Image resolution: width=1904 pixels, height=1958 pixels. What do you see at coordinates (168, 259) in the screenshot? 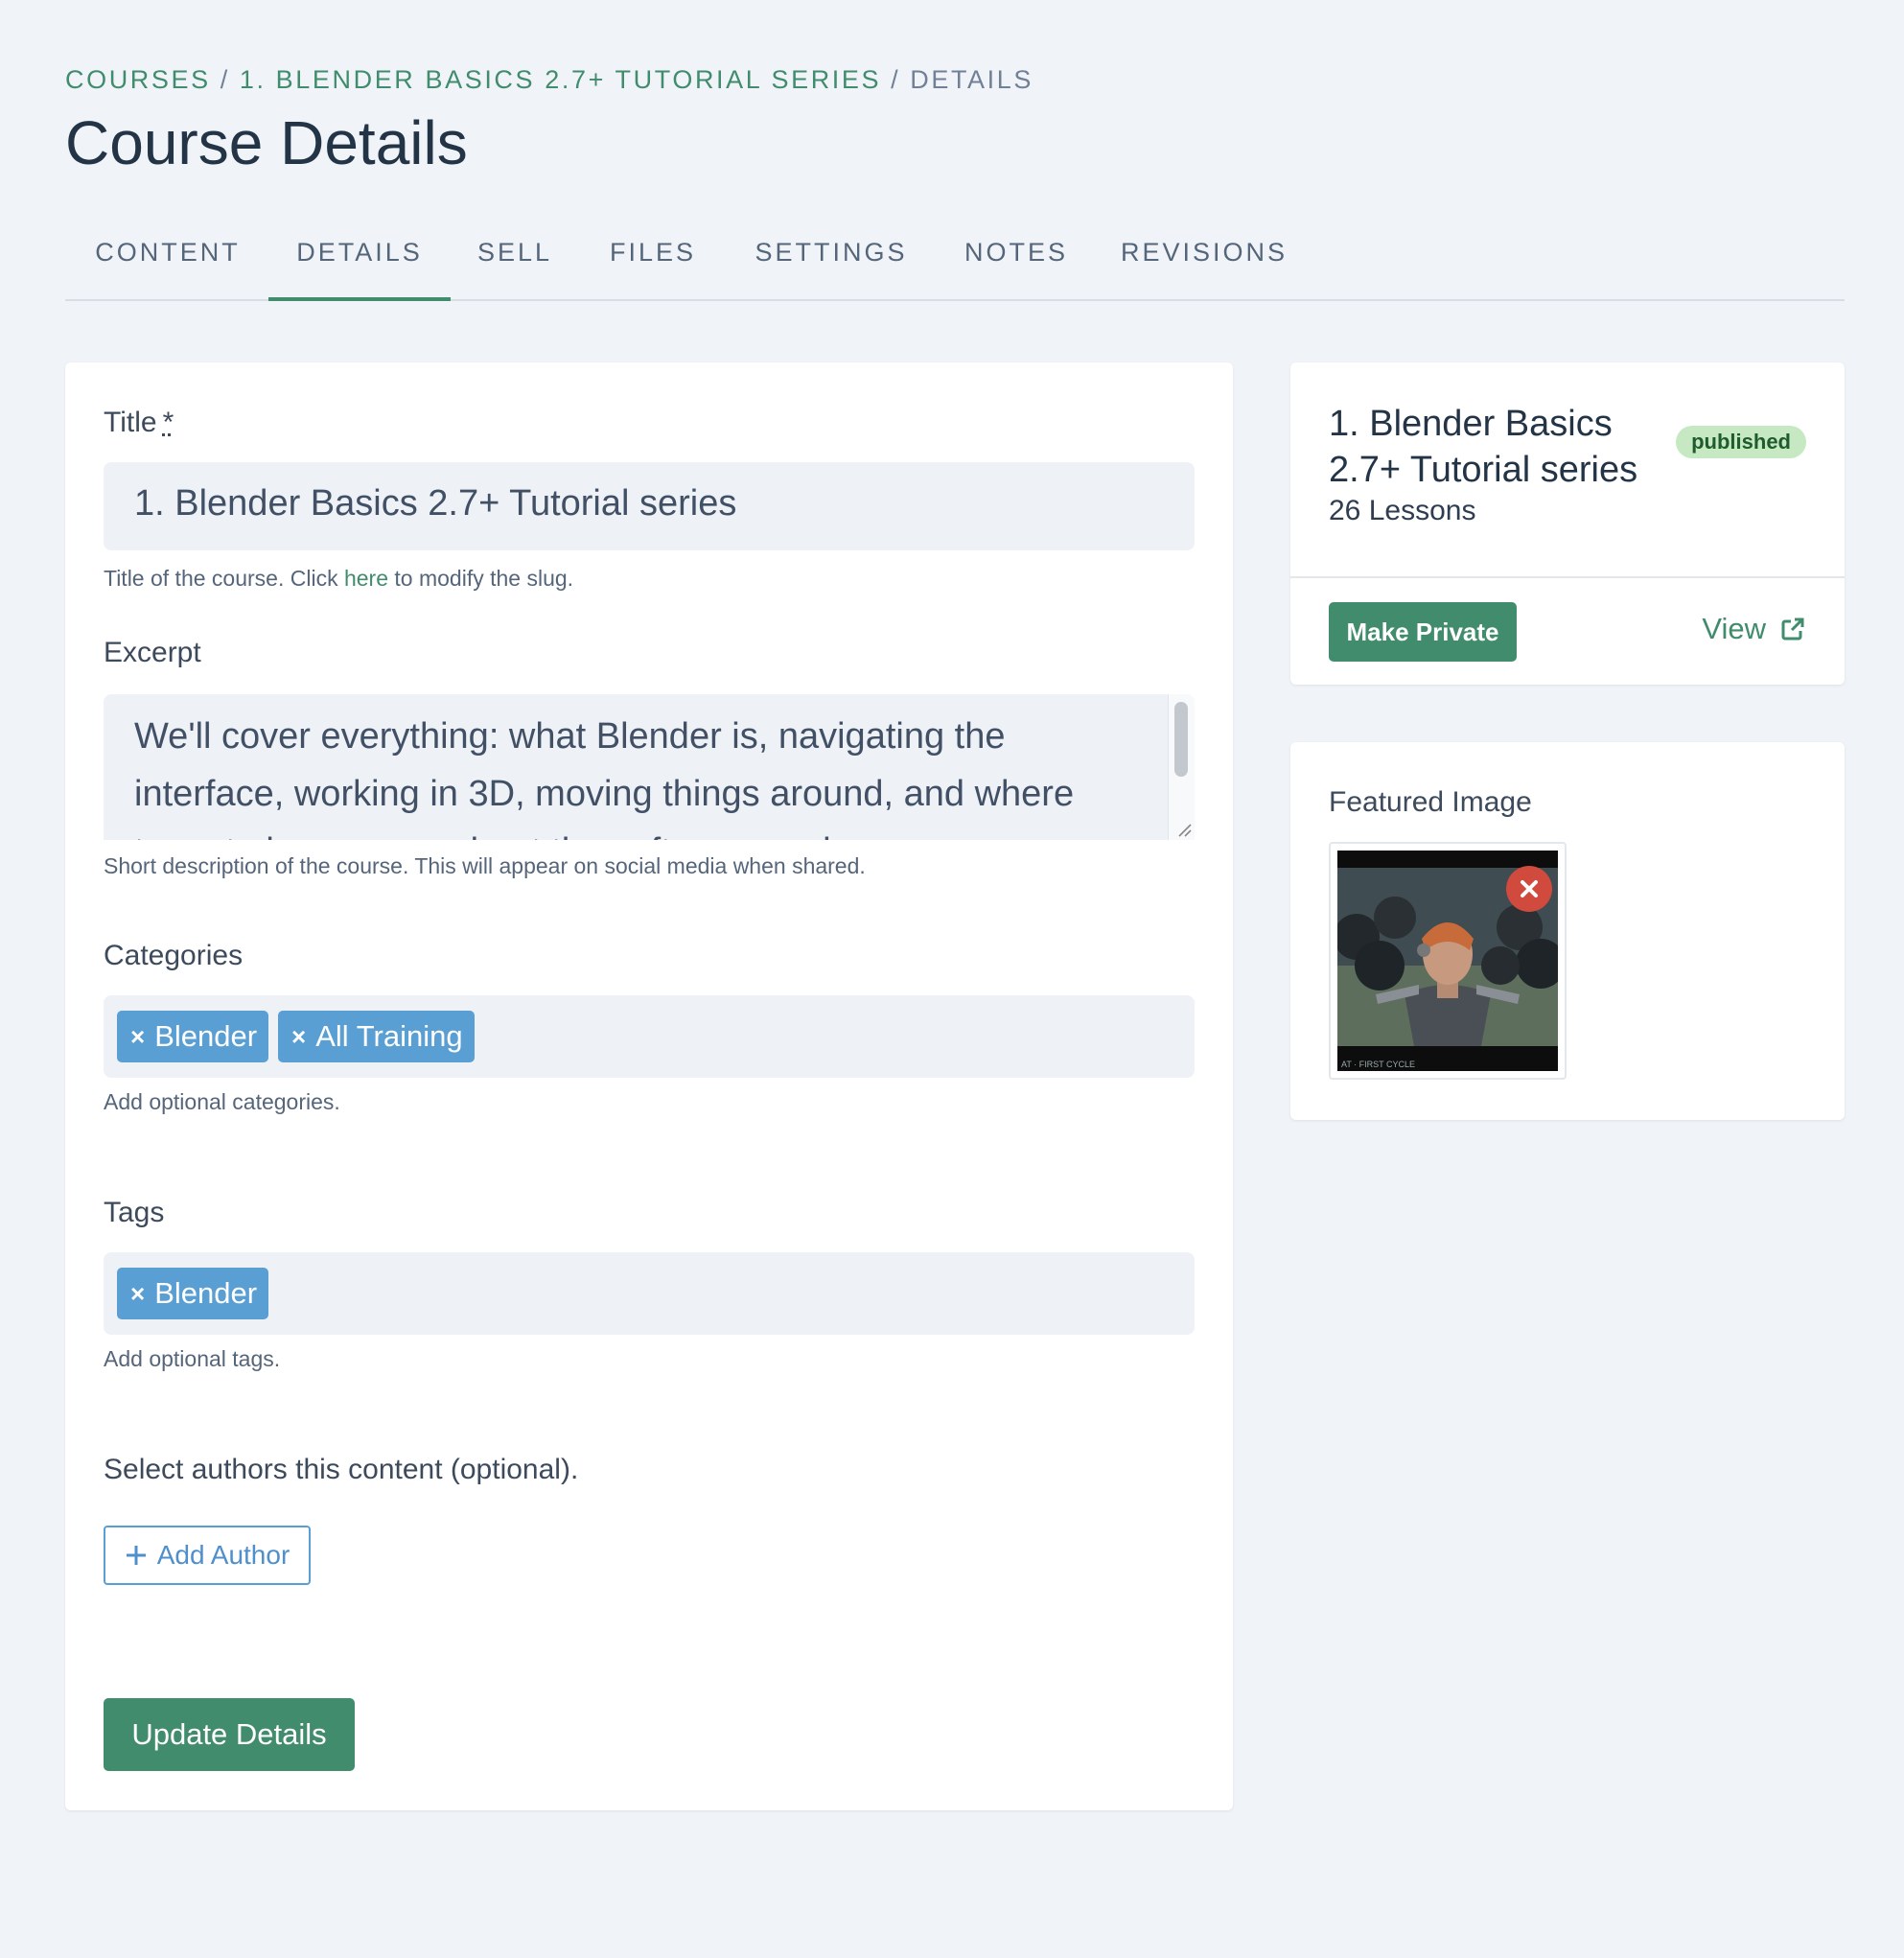
I see `tab-content: CONTENT` at bounding box center [168, 259].